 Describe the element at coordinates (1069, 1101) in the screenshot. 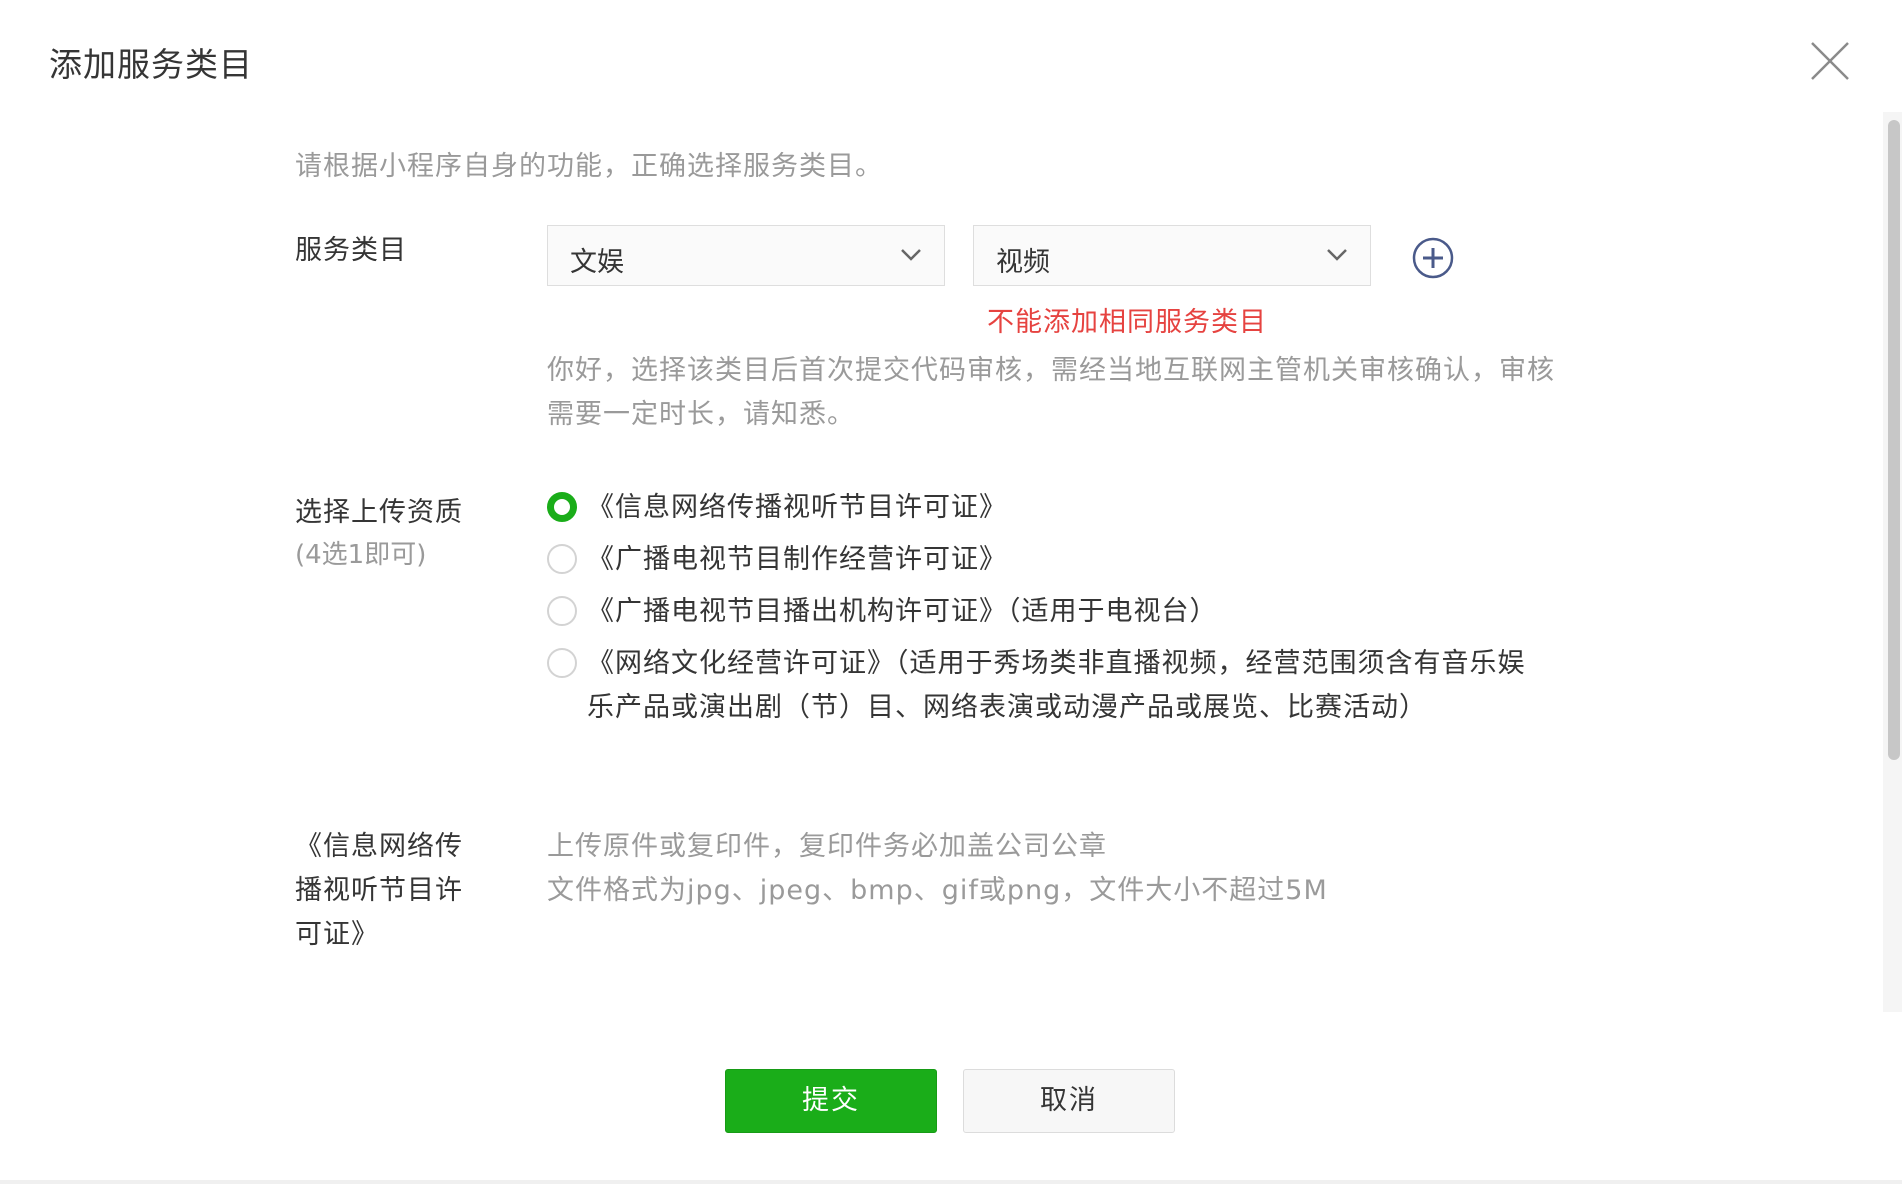

I see `cancel-button: 取消` at that location.